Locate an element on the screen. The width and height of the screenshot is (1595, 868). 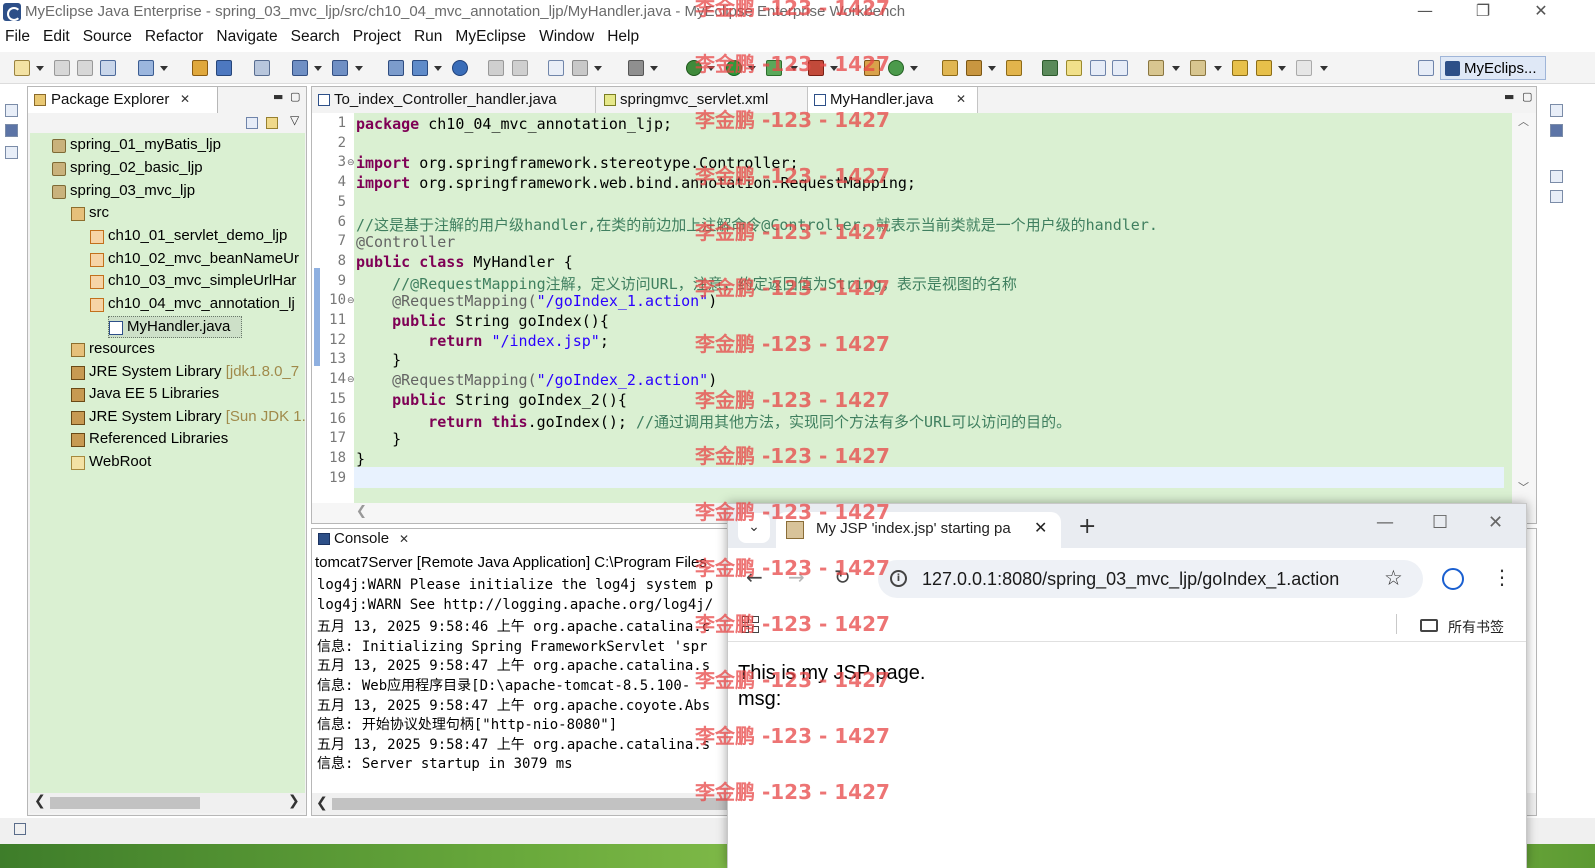
previous-annotation-icon is located at coordinates (1198, 68).